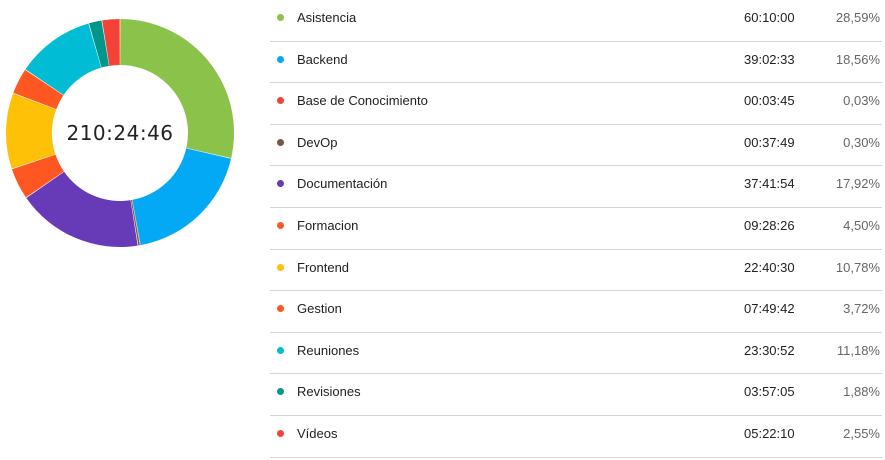  Describe the element at coordinates (769, 267) in the screenshot. I see `category-time: 22:40:30` at that location.